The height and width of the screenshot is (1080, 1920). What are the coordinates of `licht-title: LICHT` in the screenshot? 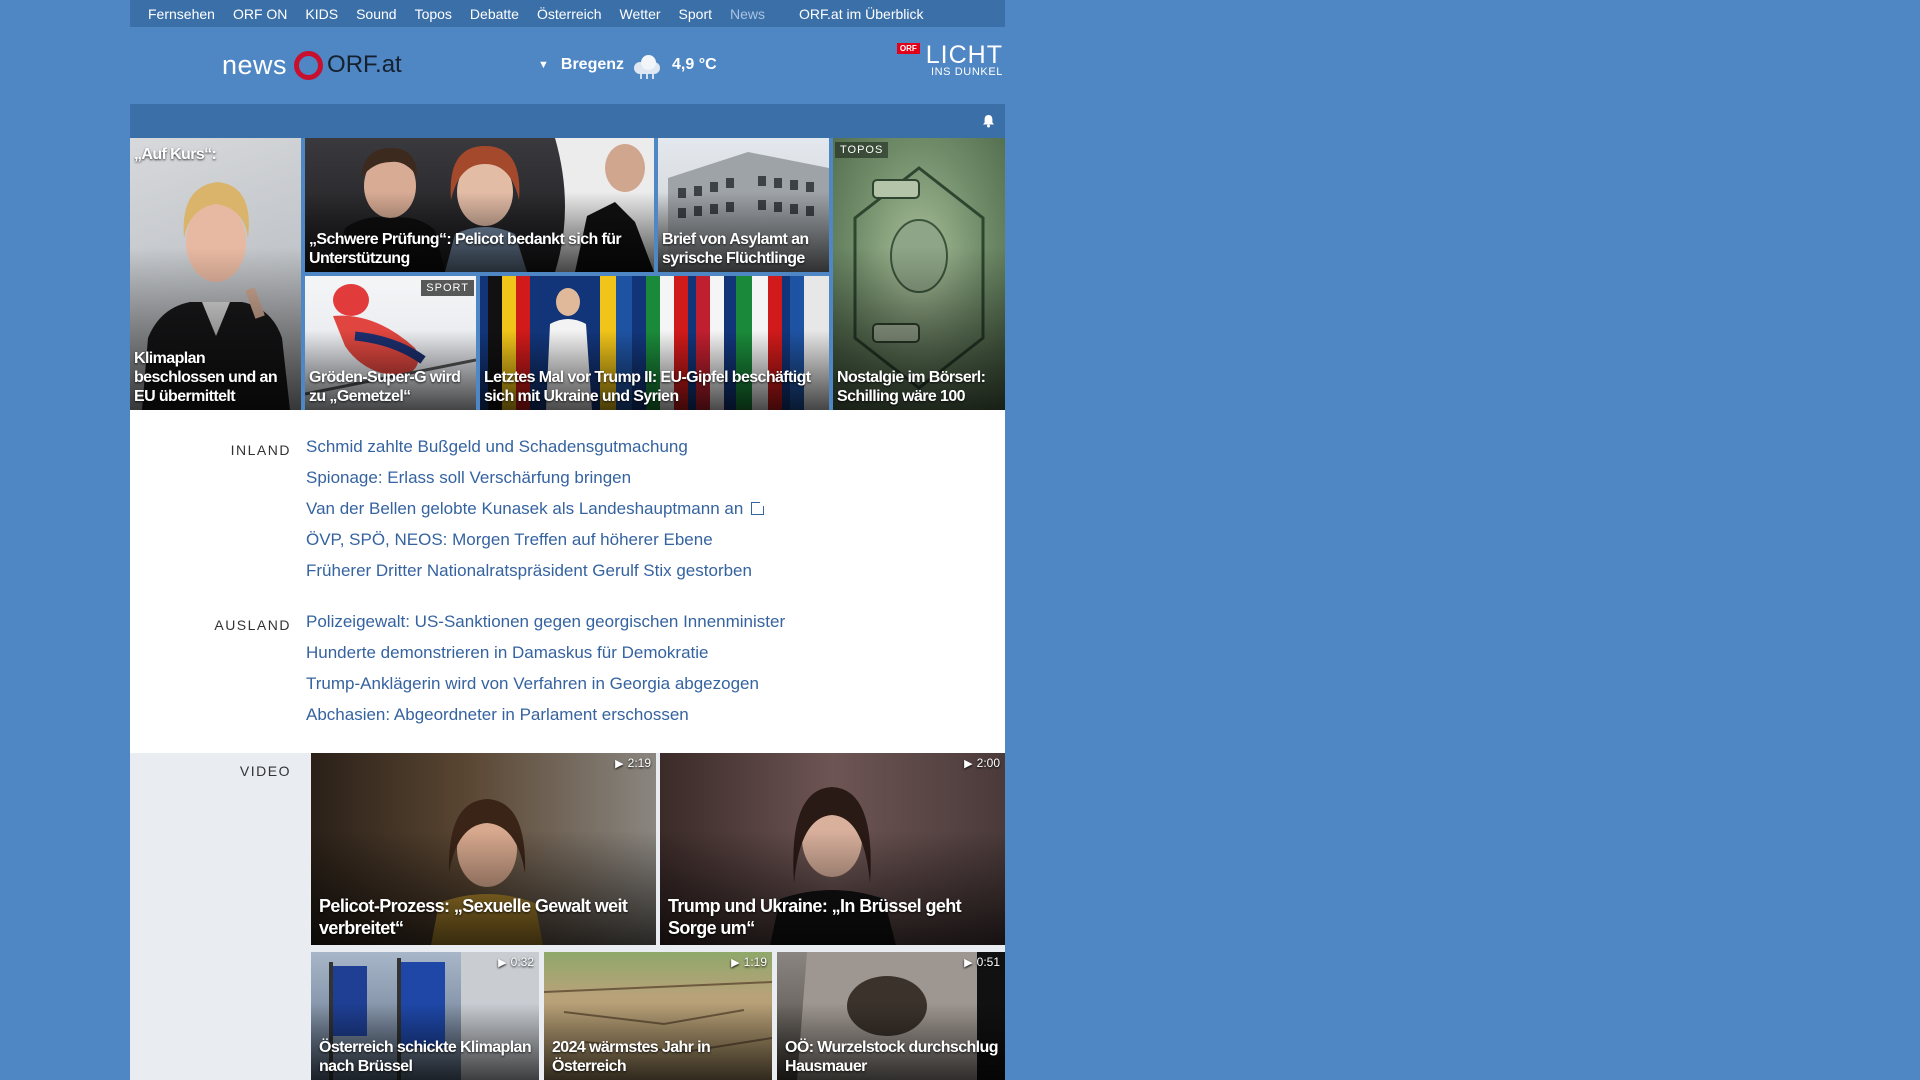 It's located at (964, 55).